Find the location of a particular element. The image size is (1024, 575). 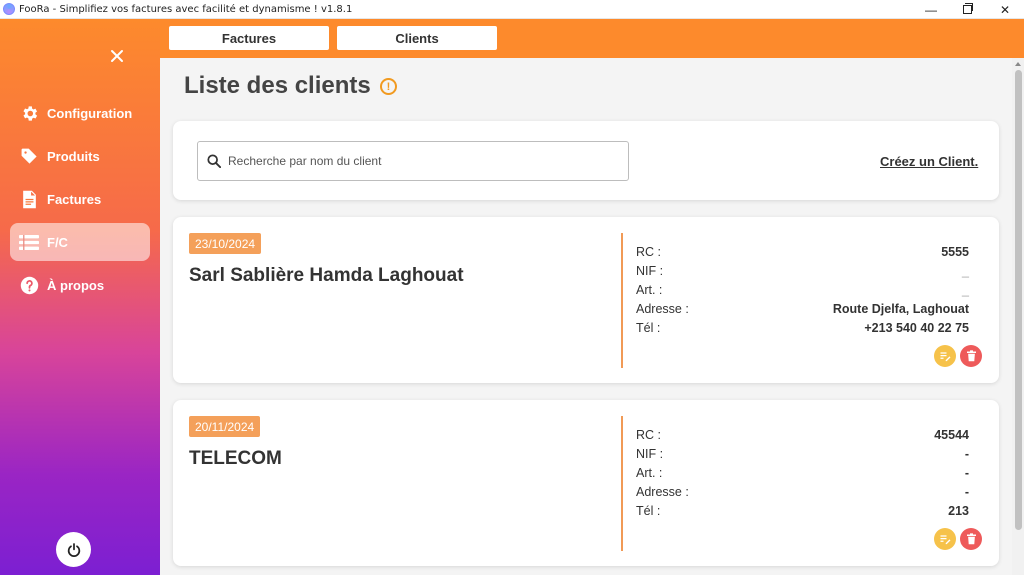

detail-value: Route Djelfa, Laghouat is located at coordinates (900, 308).